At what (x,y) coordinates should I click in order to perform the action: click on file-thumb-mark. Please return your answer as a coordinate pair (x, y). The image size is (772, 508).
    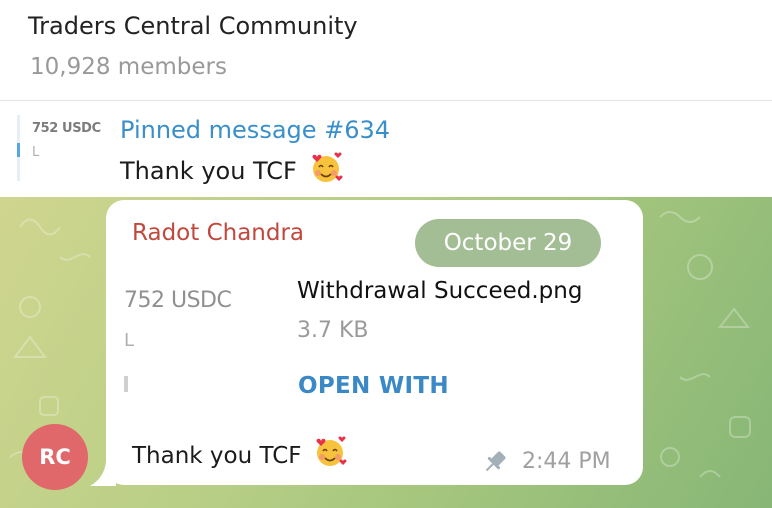
    Looking at the image, I should click on (126, 384).